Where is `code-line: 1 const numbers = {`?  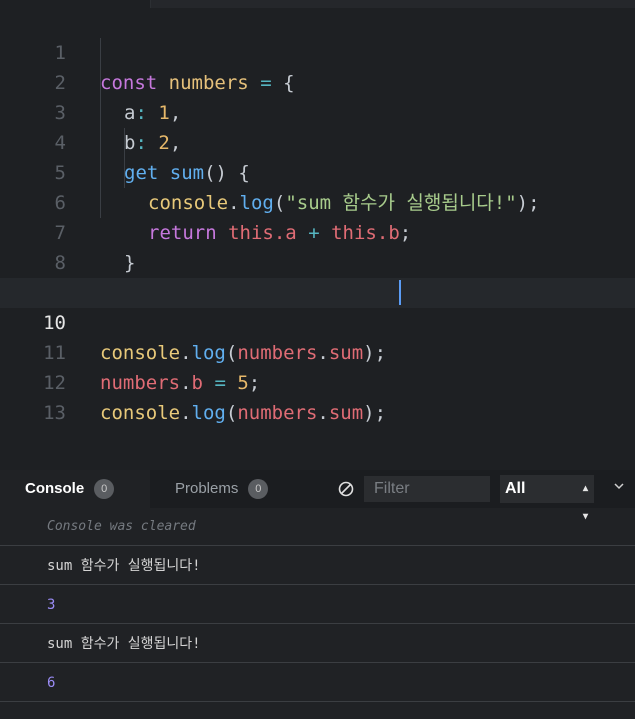 code-line: 1 const numbers = { is located at coordinates (317, 51).